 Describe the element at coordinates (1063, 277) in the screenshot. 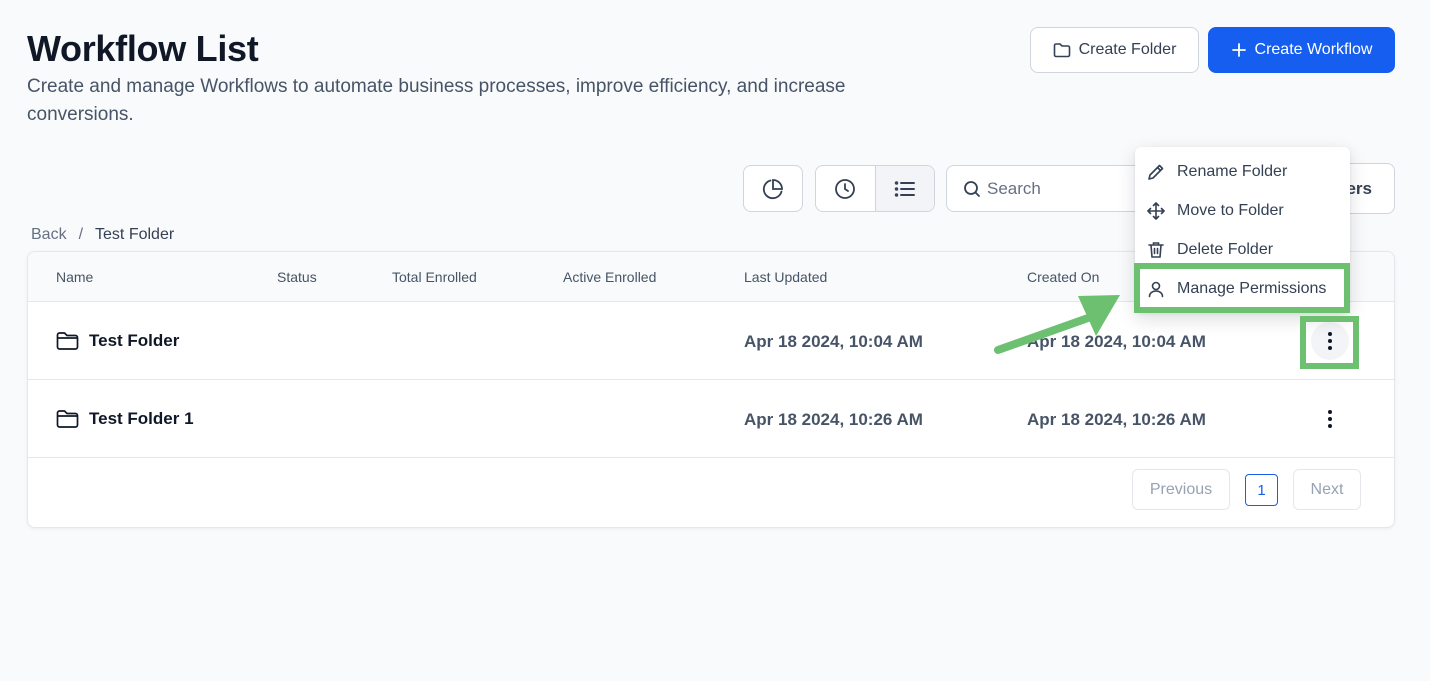

I see `column-header-created-on: Created On` at that location.